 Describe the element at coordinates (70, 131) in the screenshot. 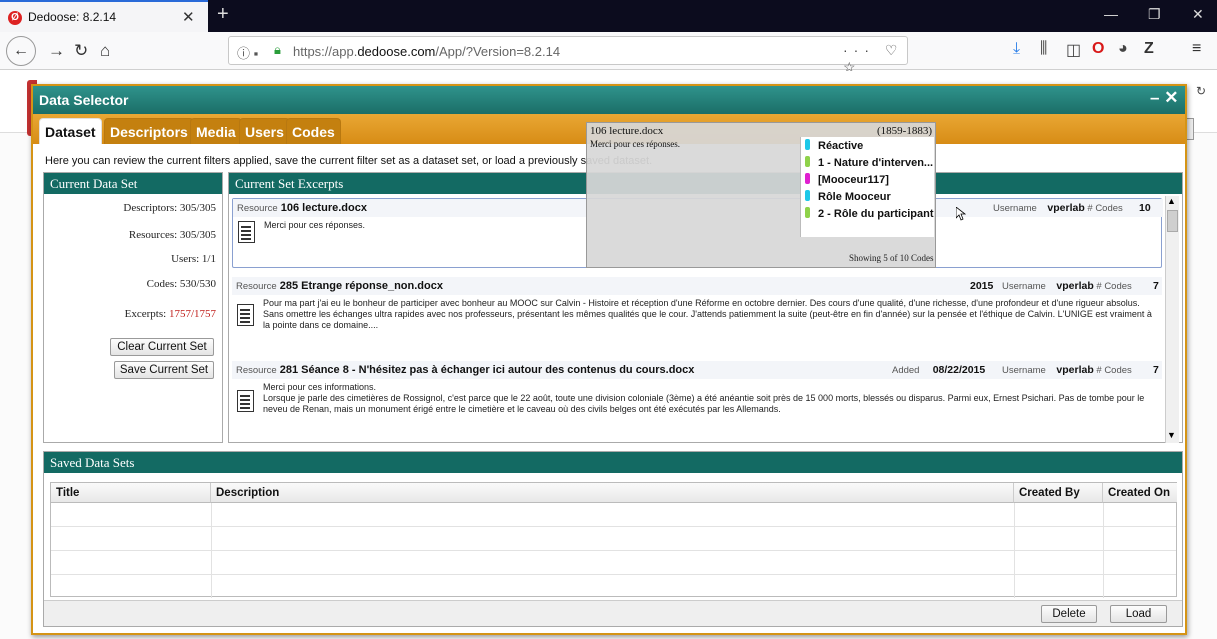

I see `tab-dataset: Dataset` at that location.